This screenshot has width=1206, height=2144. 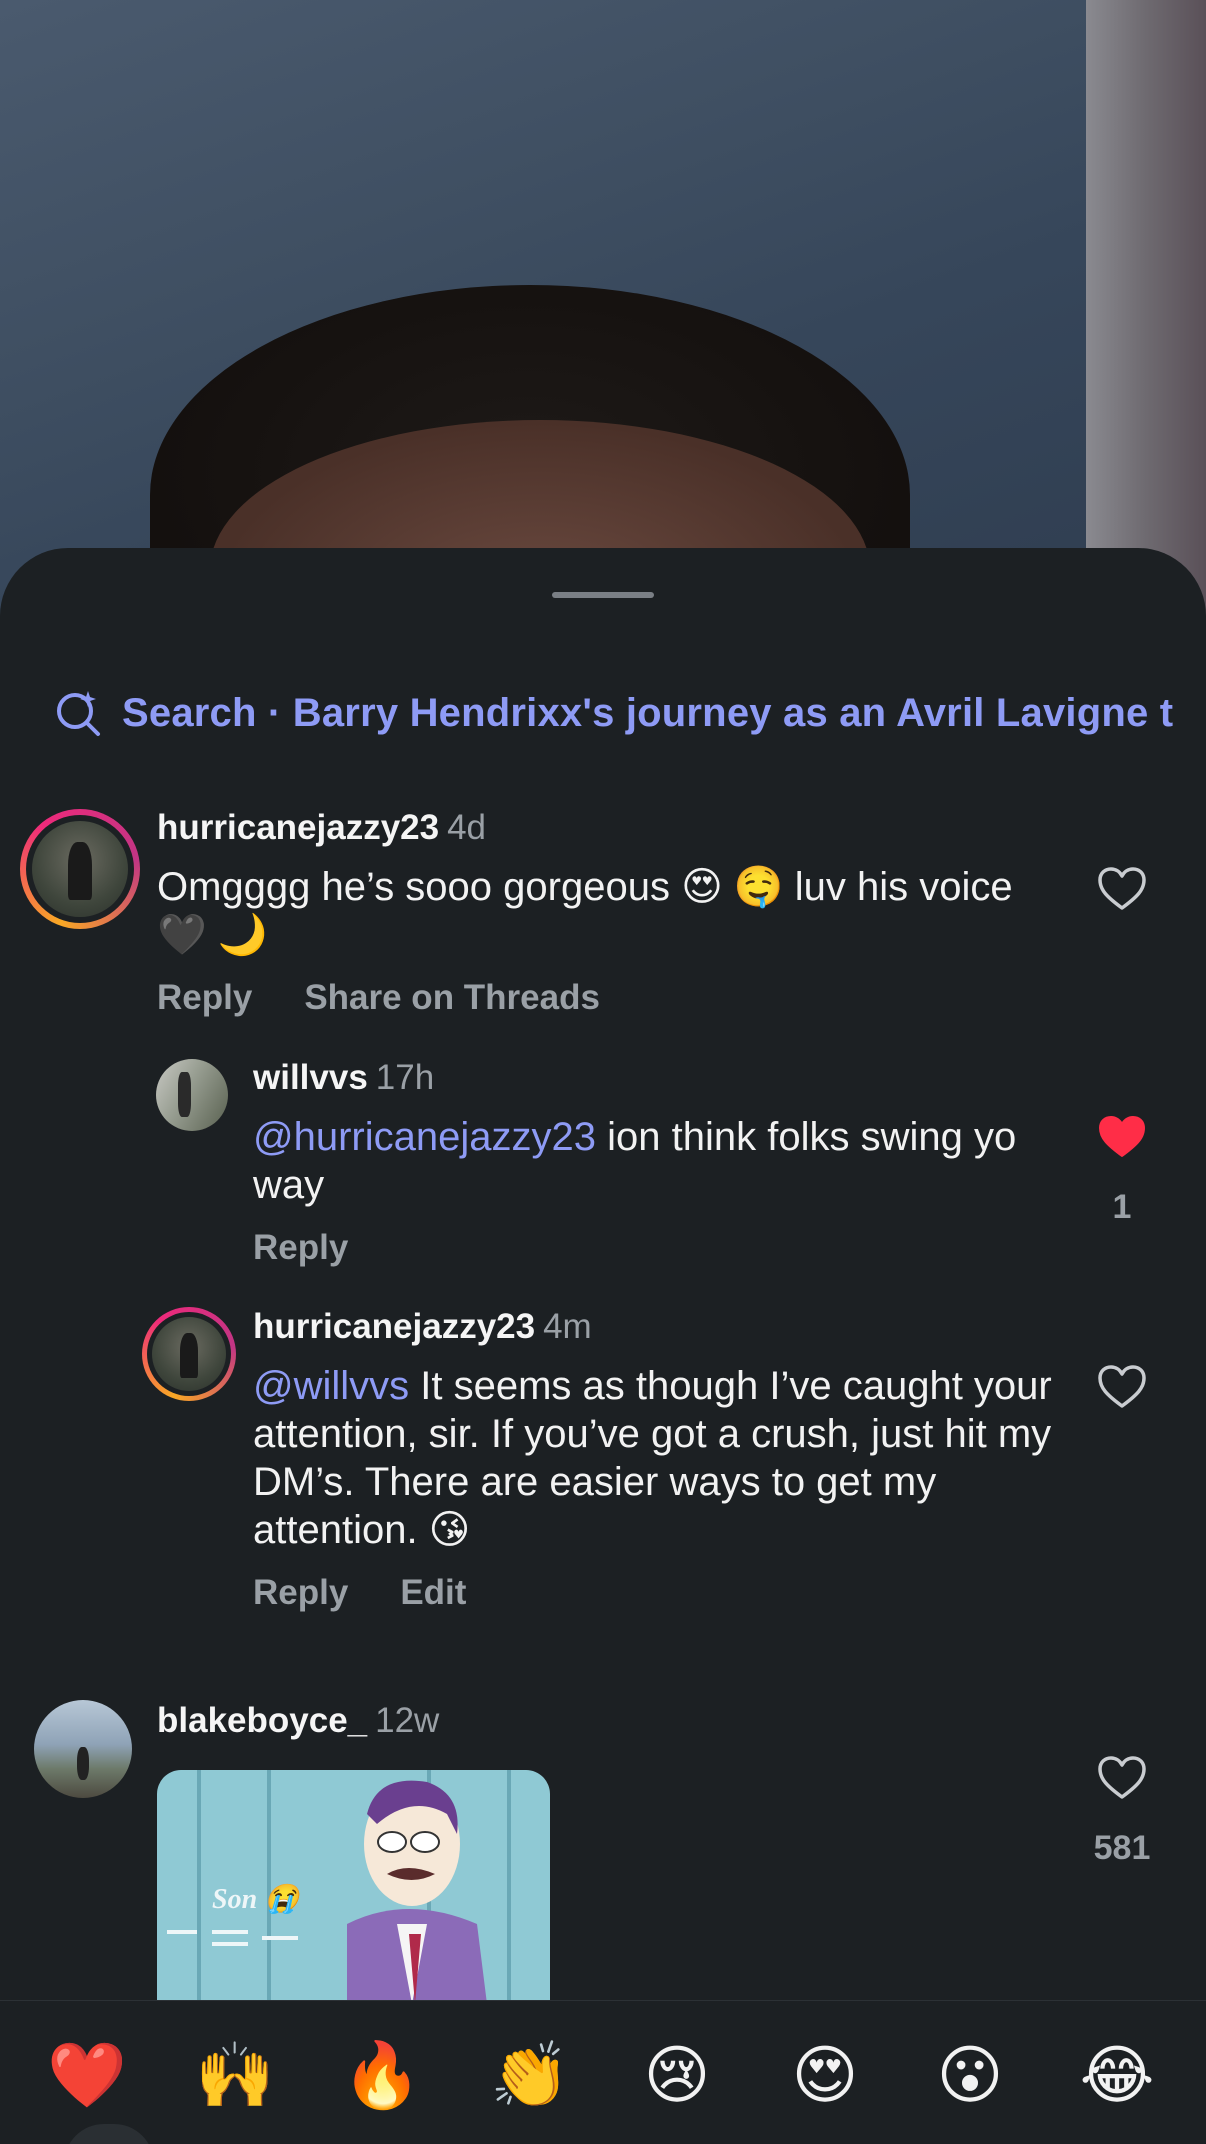 What do you see at coordinates (382, 2075) in the screenshot?
I see `reaction-fire: 🔥` at bounding box center [382, 2075].